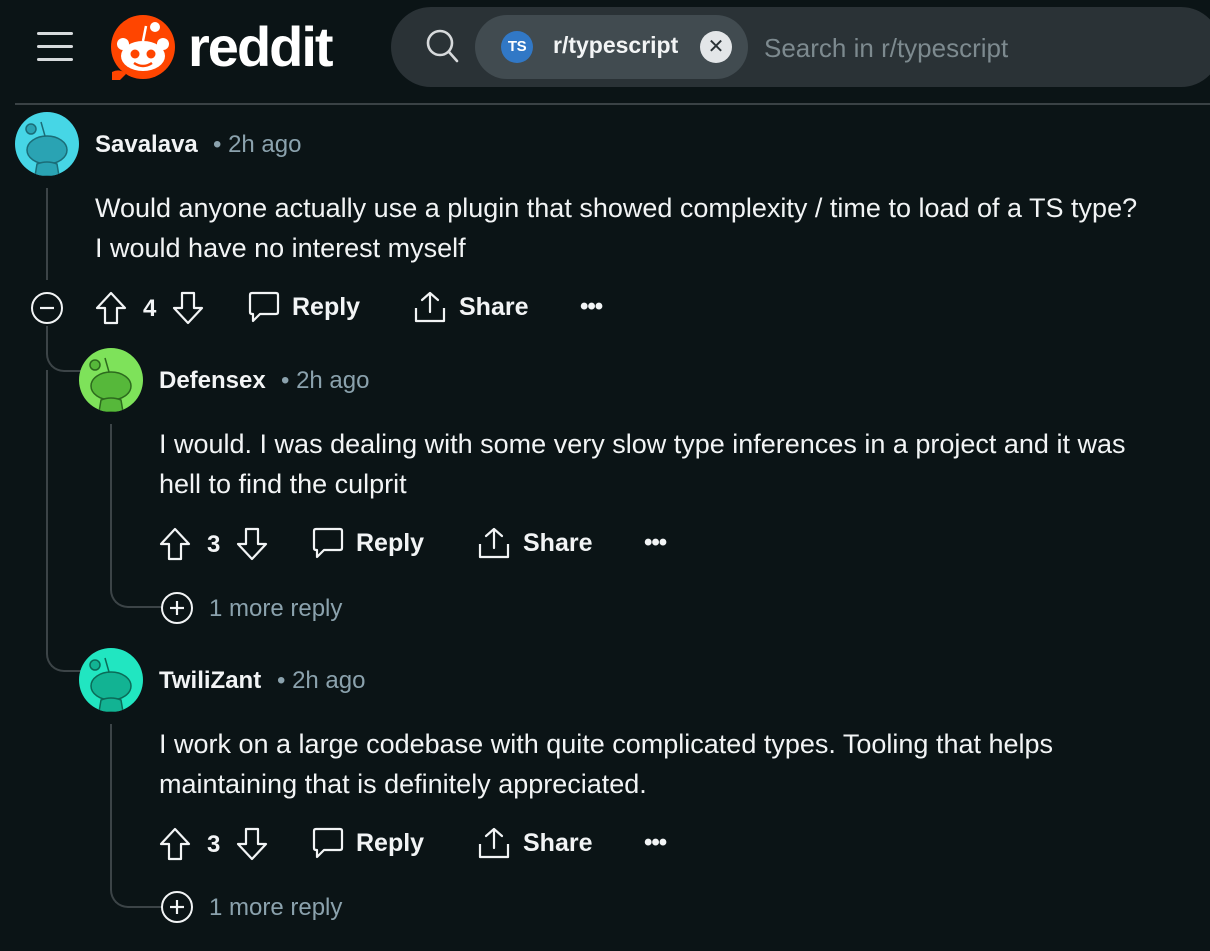  I want to click on reddit-snoo-logo-icon, so click(143, 47).